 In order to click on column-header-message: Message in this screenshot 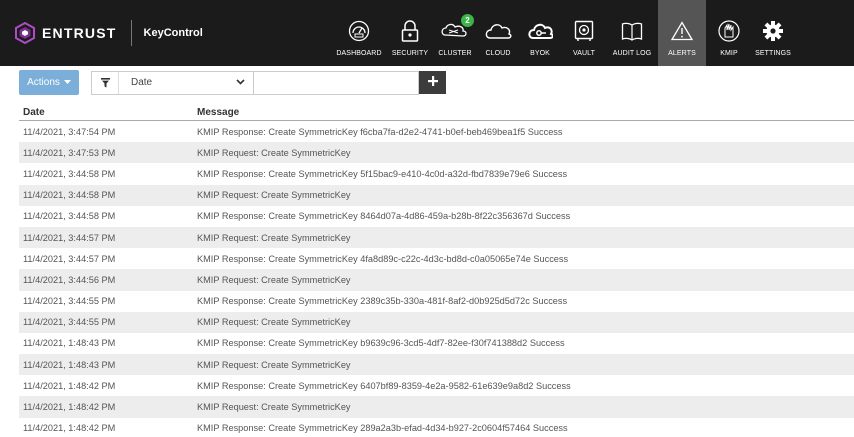, I will do `click(525, 112)`.